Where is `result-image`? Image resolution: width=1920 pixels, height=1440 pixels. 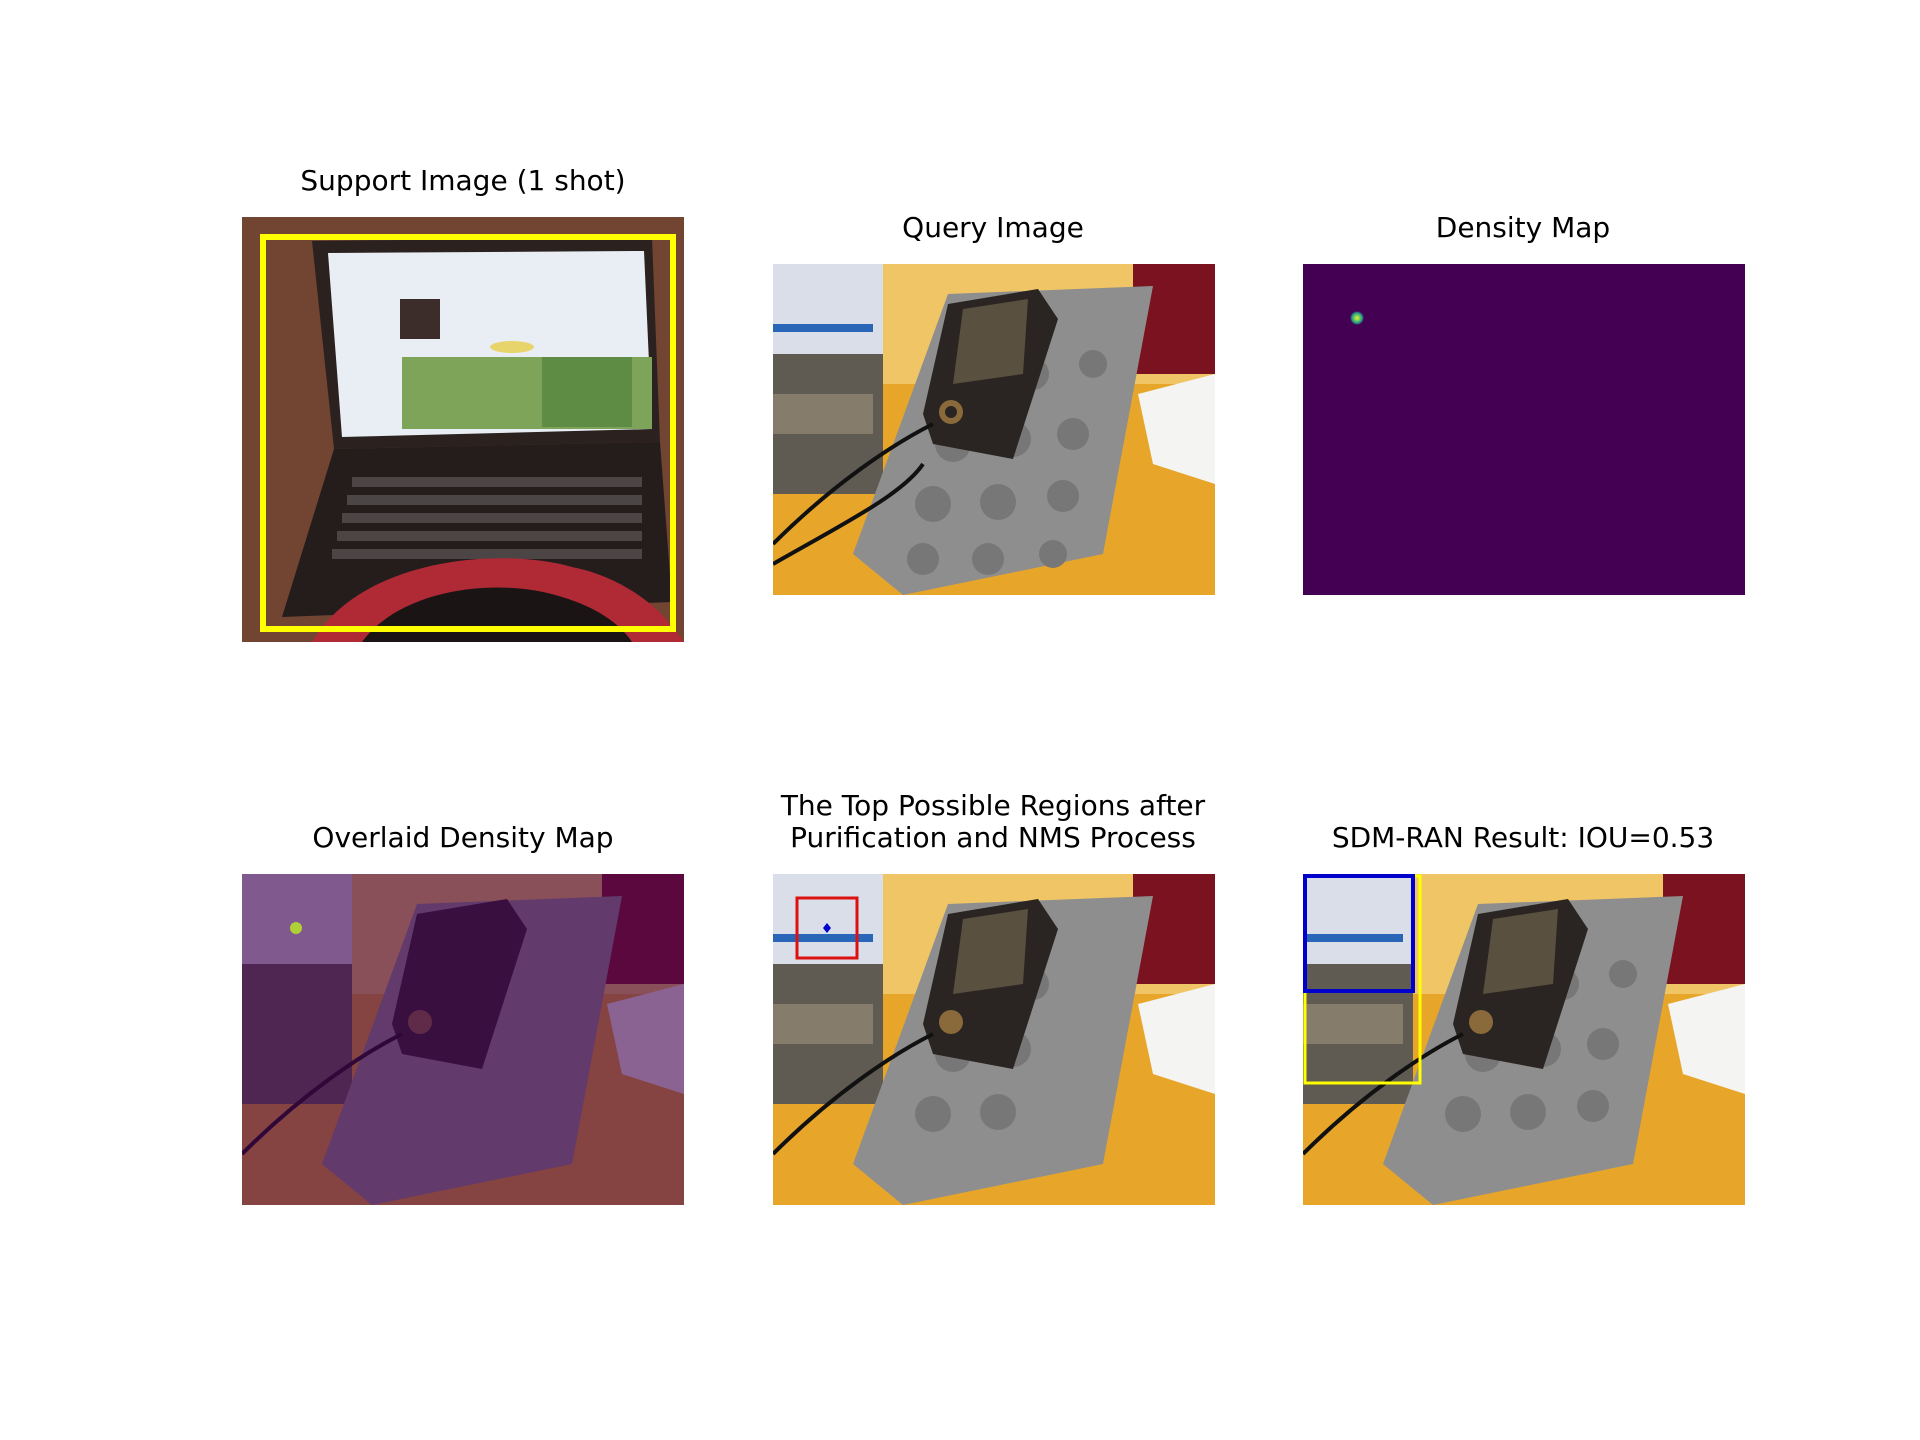
result-image is located at coordinates (1524, 1039).